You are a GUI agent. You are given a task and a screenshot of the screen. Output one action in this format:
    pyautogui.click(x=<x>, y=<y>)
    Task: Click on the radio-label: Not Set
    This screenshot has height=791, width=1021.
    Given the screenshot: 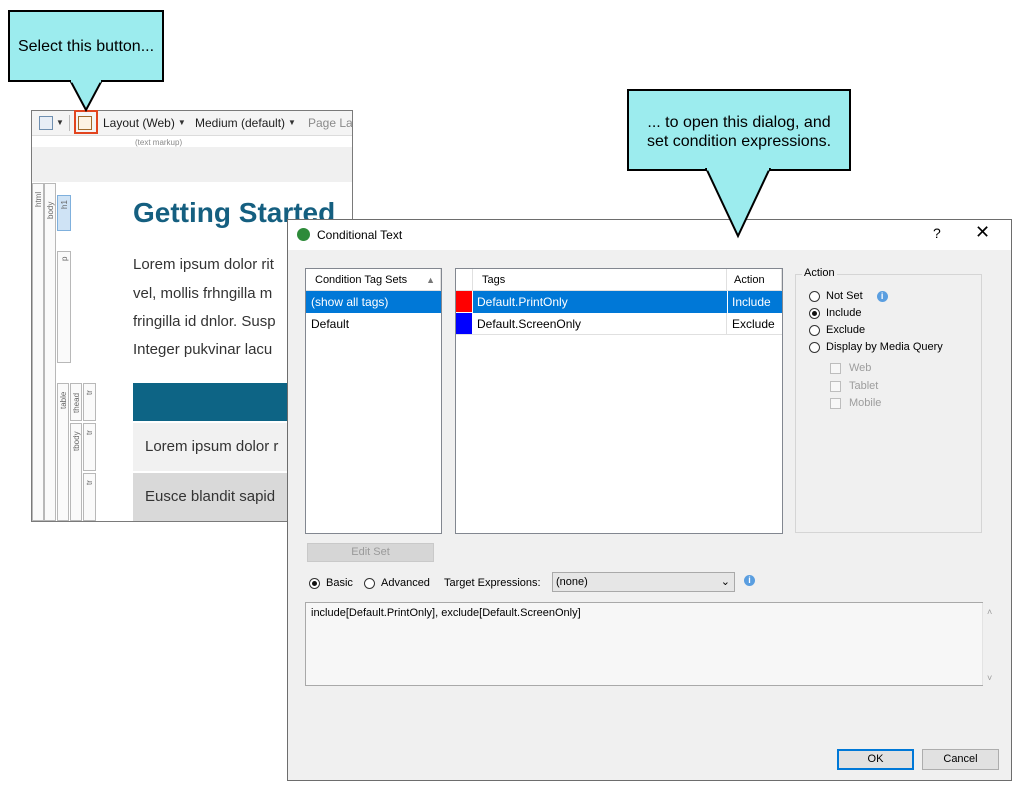 What is the action you would take?
    pyautogui.click(x=844, y=296)
    